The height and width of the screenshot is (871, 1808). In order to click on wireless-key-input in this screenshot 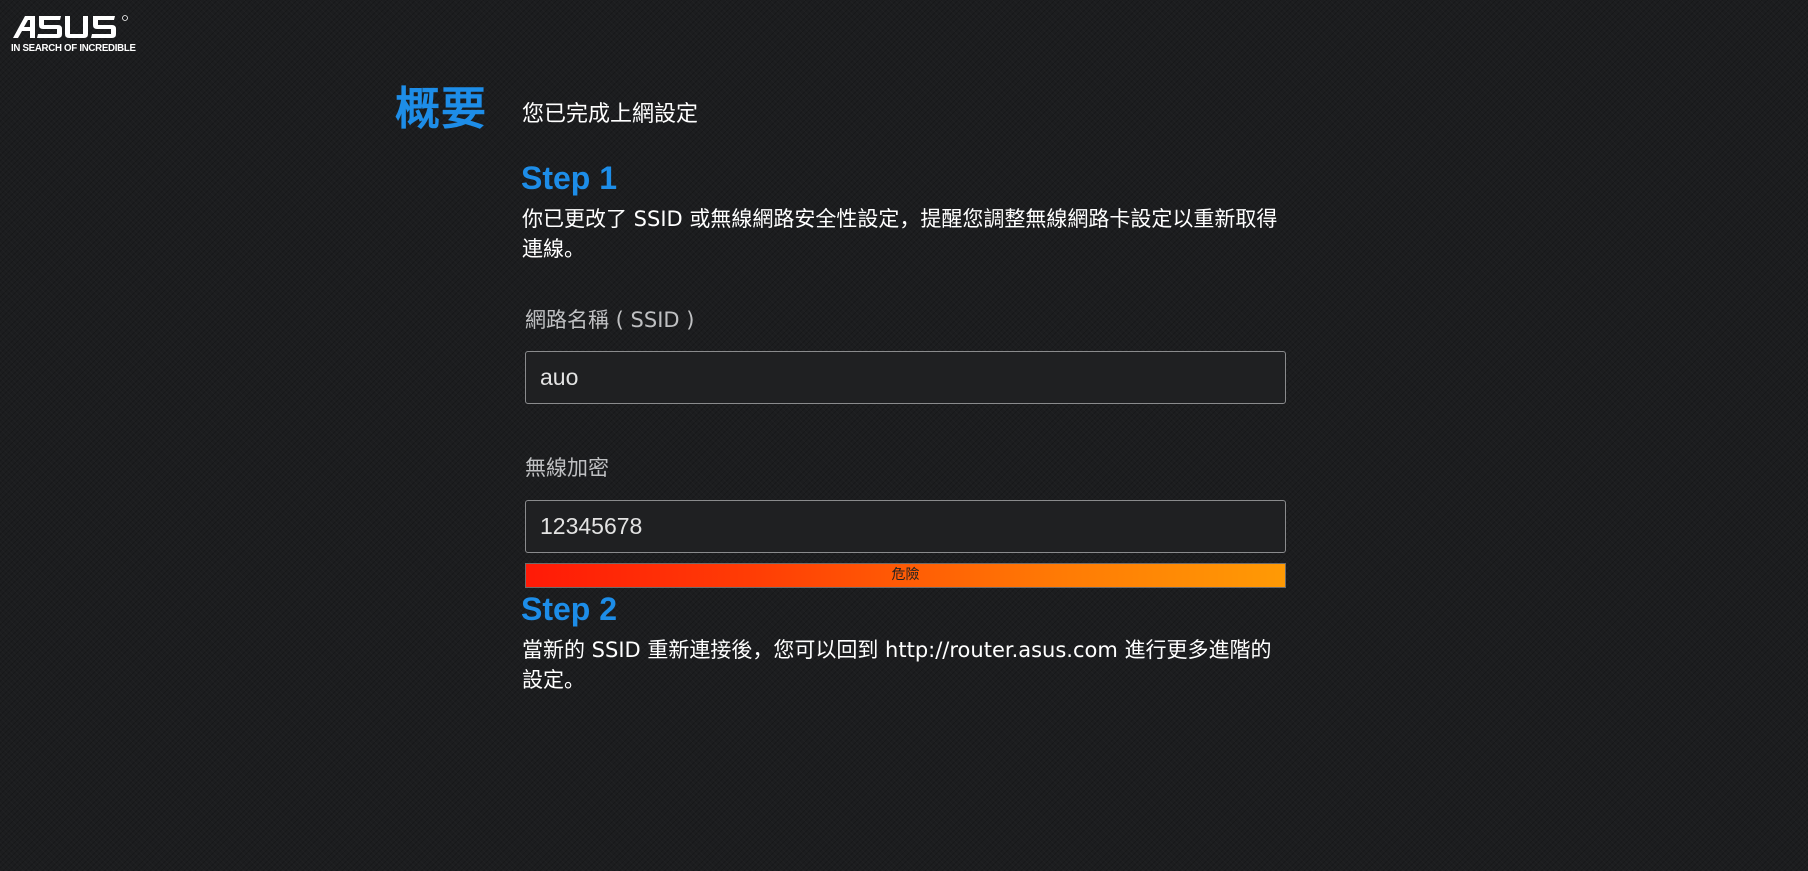, I will do `click(905, 526)`.